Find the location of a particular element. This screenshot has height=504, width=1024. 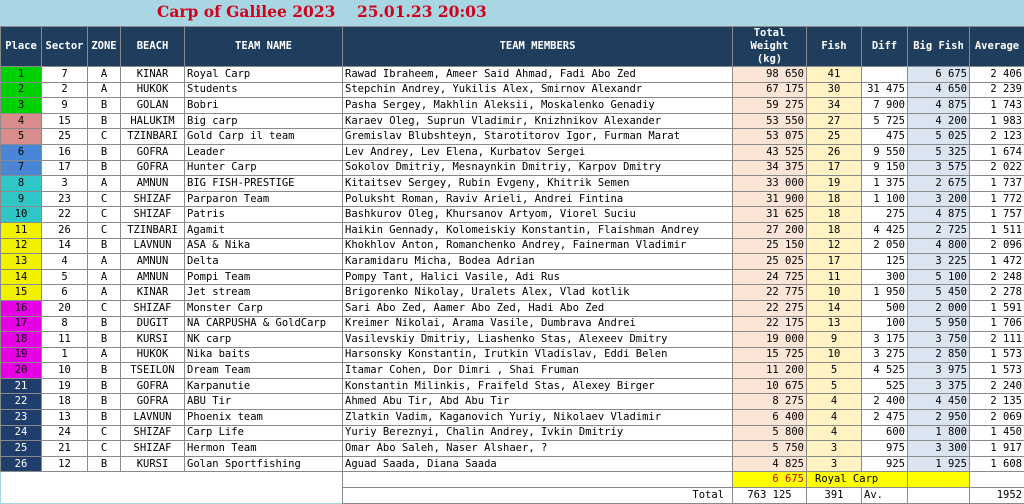

place-cell: 11 is located at coordinates (21, 230).